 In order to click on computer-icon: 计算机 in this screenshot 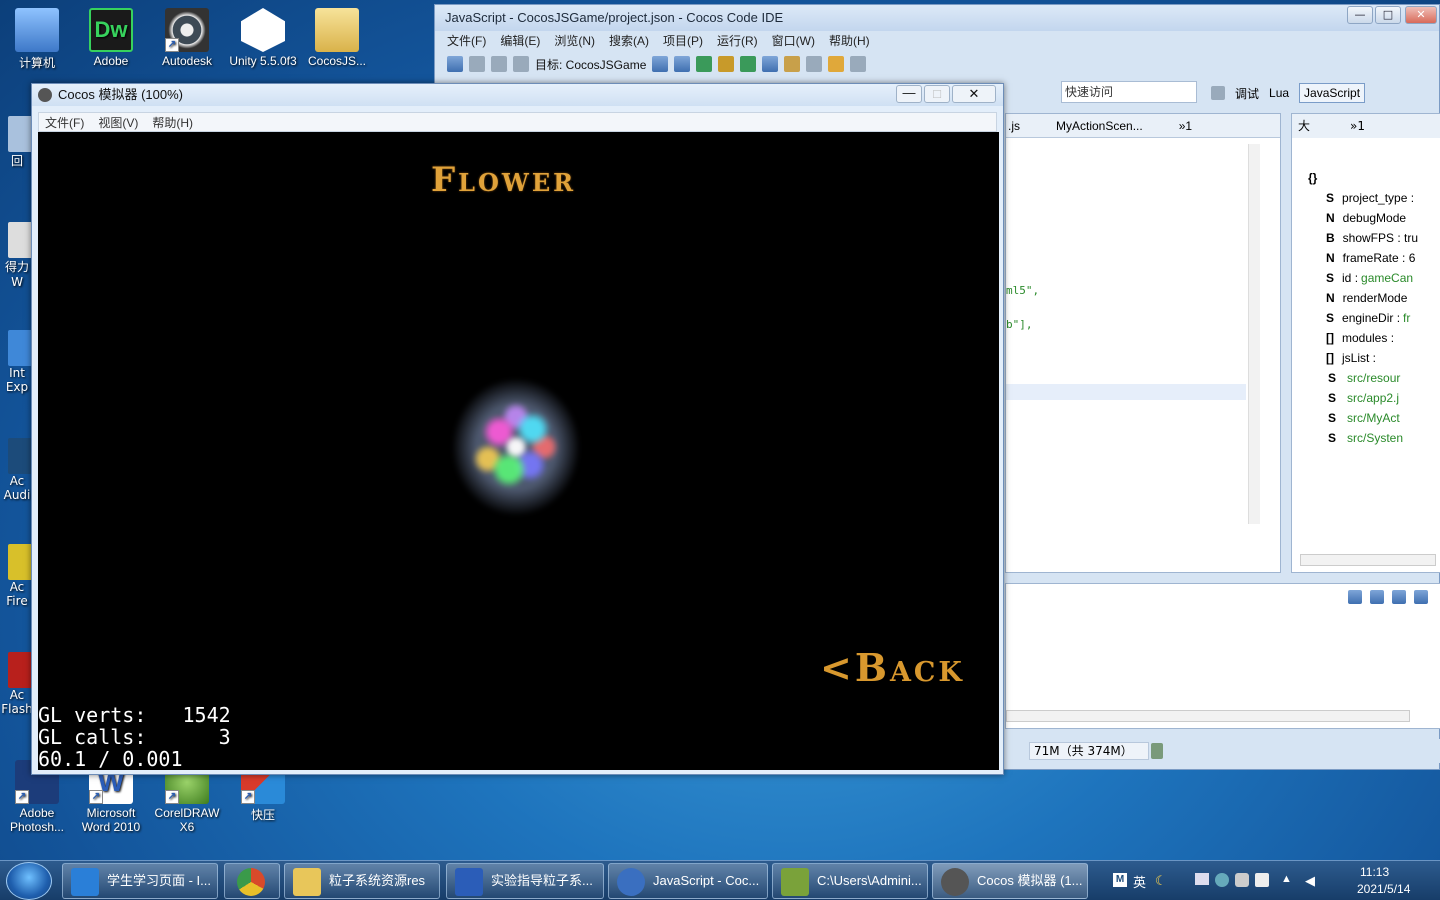, I will do `click(37, 39)`.